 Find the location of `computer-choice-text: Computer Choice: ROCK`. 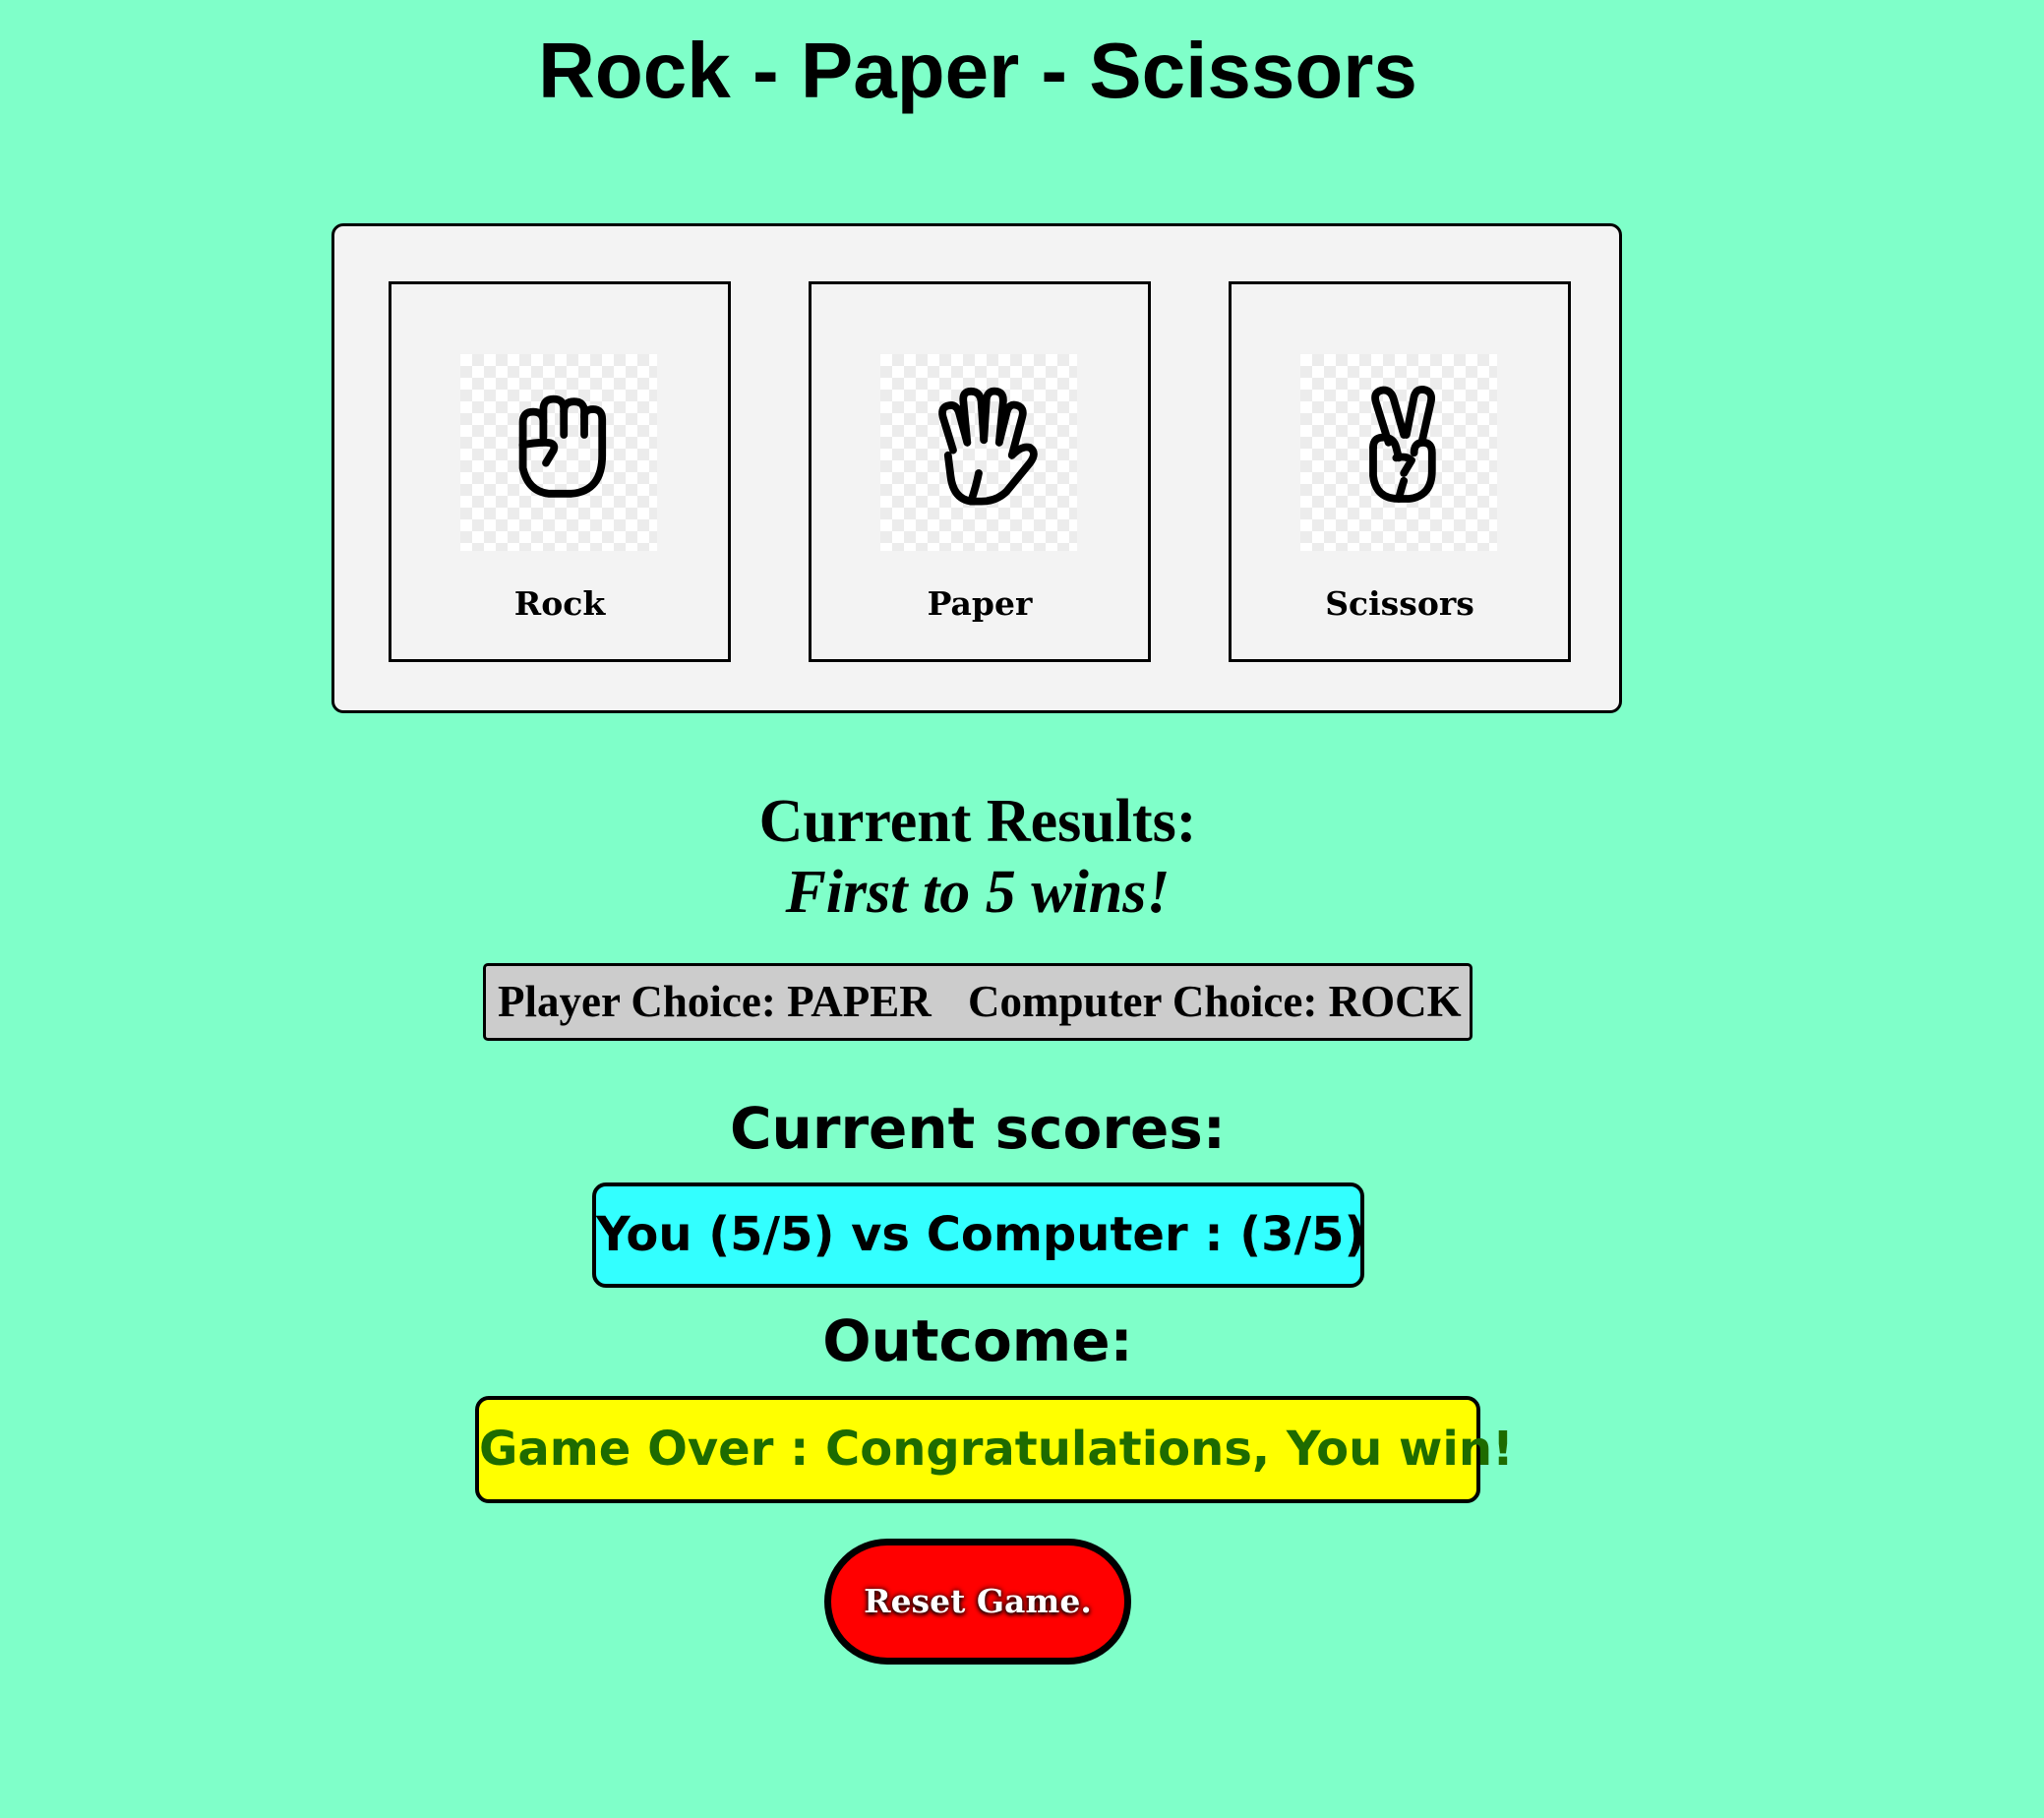

computer-choice-text: Computer Choice: ROCK is located at coordinates (1215, 1001).